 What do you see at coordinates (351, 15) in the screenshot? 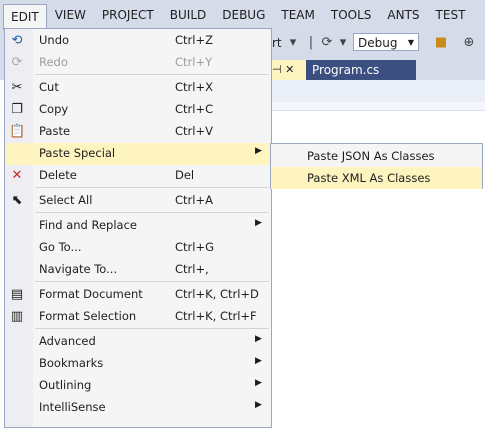
I see `menu-tools: TOOLS` at bounding box center [351, 15].